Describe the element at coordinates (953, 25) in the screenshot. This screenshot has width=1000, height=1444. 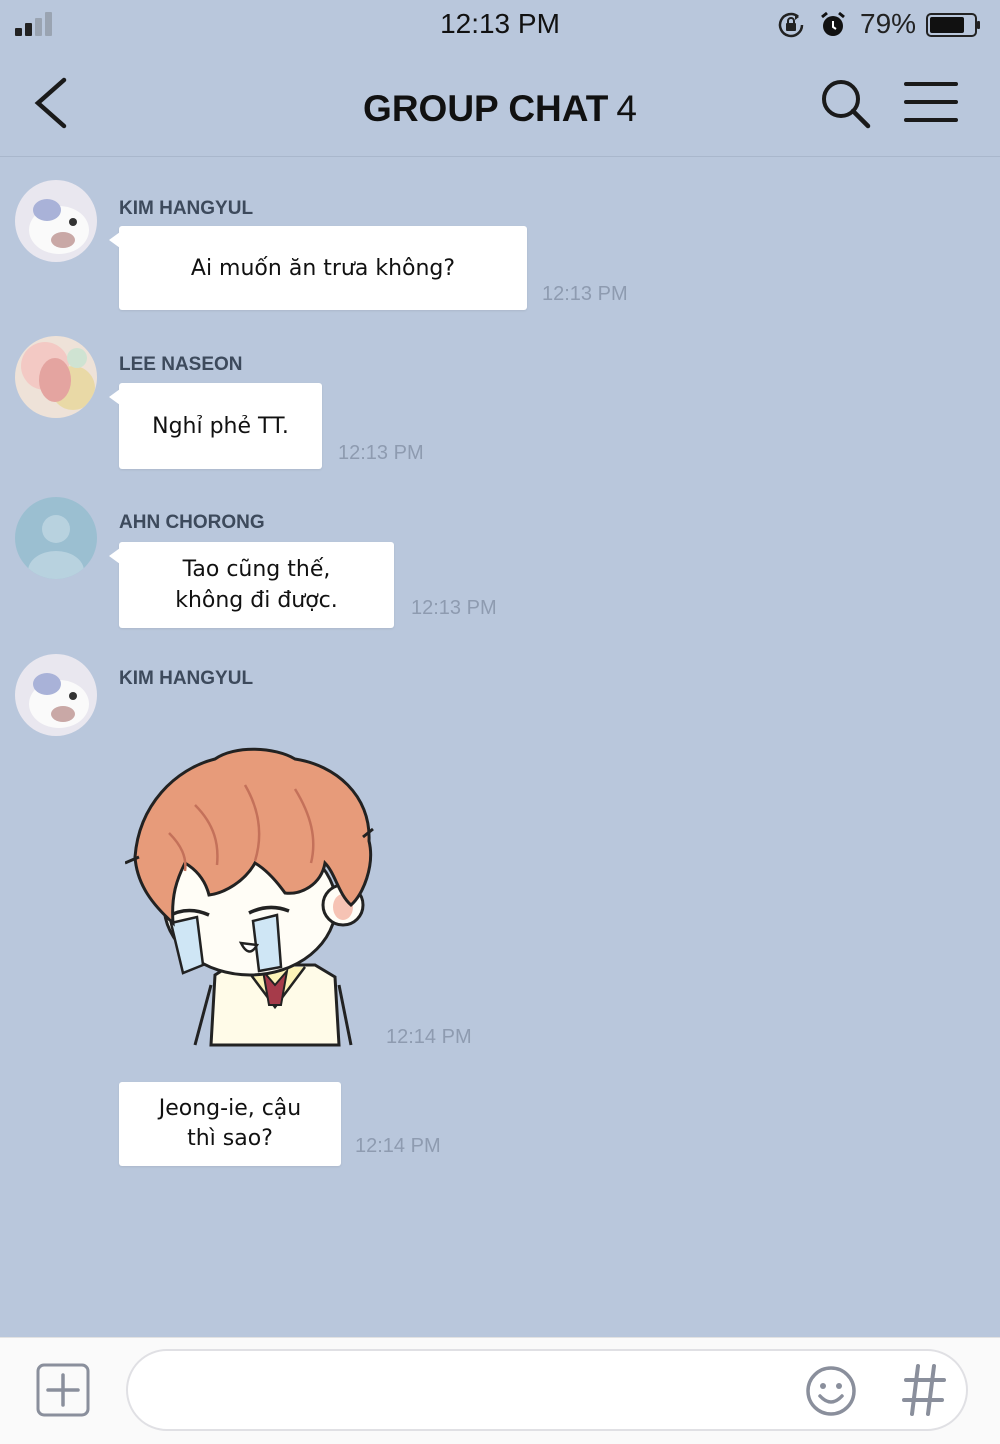
I see `battery-icon` at that location.